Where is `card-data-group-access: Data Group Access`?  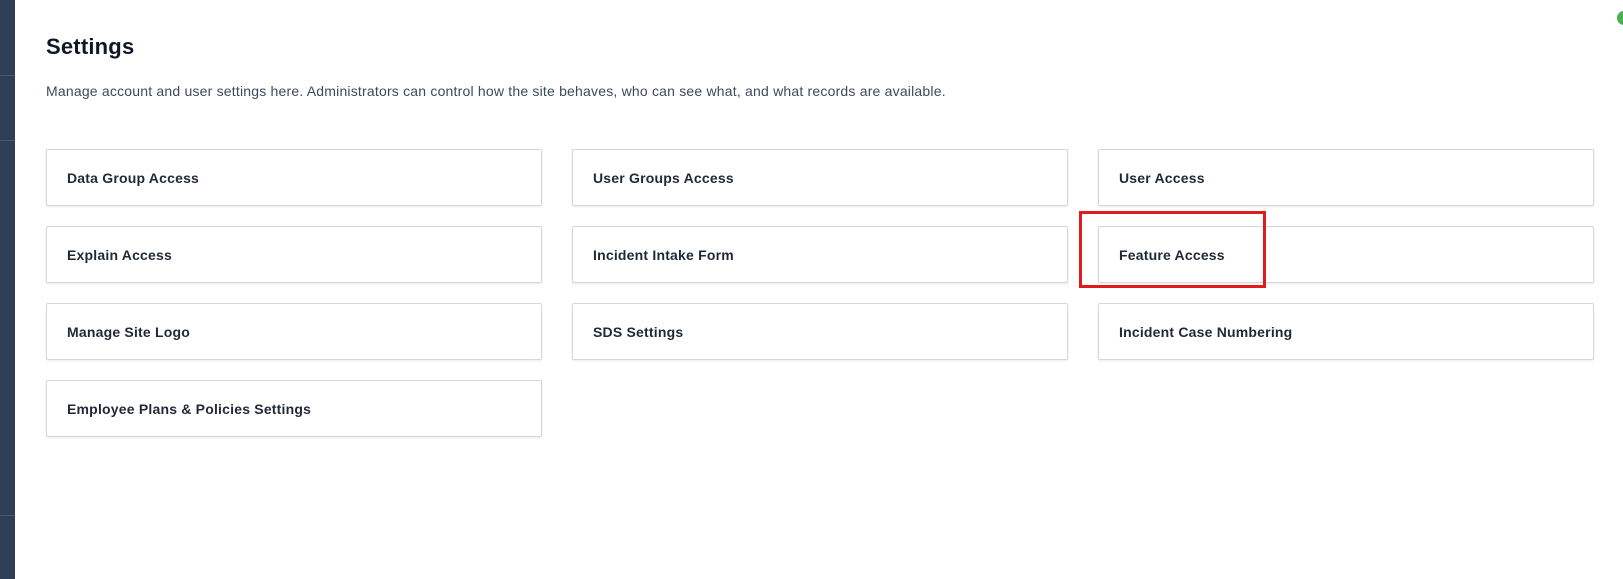 card-data-group-access: Data Group Access is located at coordinates (294, 177).